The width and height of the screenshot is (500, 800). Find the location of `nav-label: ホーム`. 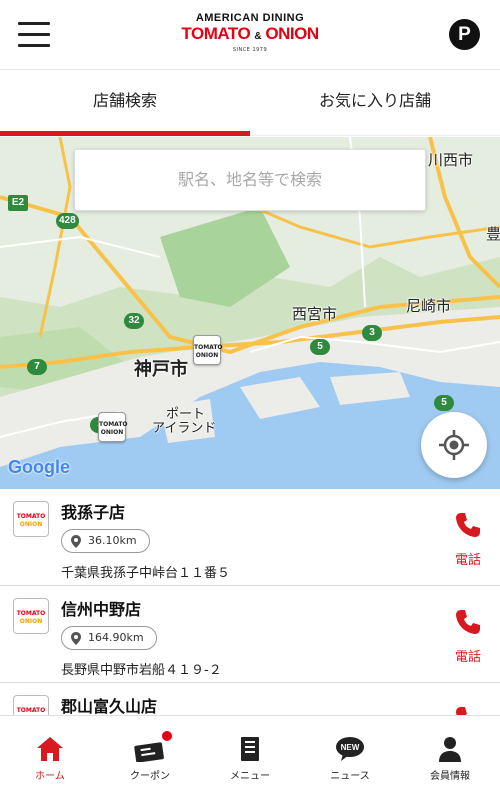

nav-label: ホーム is located at coordinates (50, 776).